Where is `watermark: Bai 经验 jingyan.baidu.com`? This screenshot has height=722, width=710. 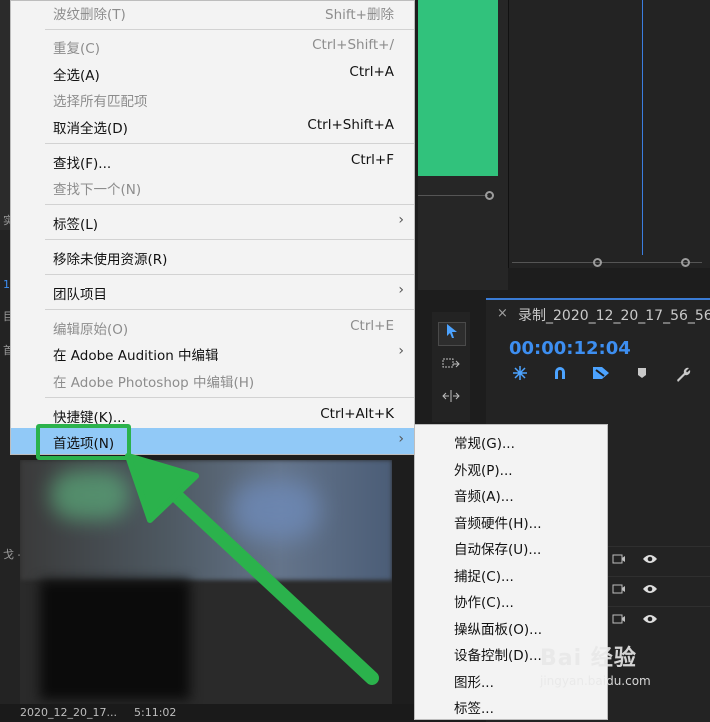
watermark: Bai 经验 jingyan.baidu.com is located at coordinates (595, 664).